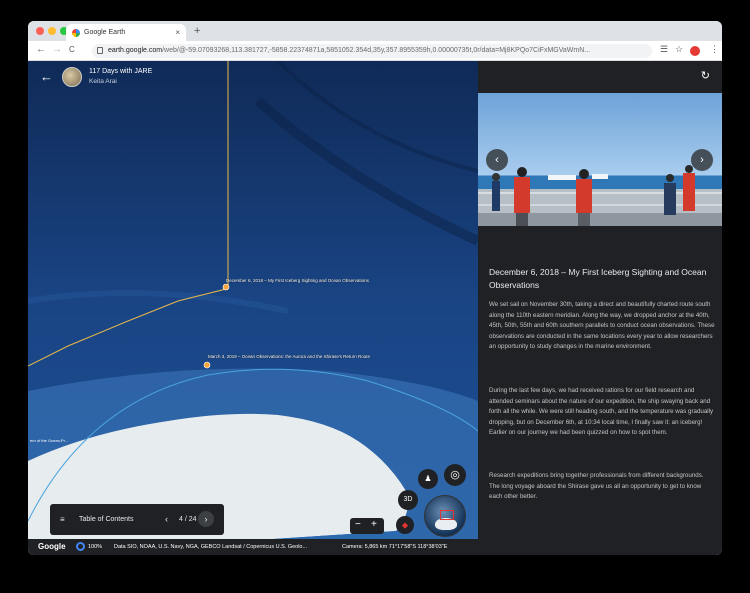 This screenshot has height=593, width=750. Describe the element at coordinates (600, 159) in the screenshot. I see `story-photo: ‹ ›` at that location.